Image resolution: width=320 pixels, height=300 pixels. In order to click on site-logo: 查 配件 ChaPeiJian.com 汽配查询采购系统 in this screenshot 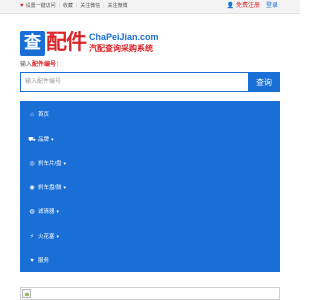, I will do `click(89, 43)`.